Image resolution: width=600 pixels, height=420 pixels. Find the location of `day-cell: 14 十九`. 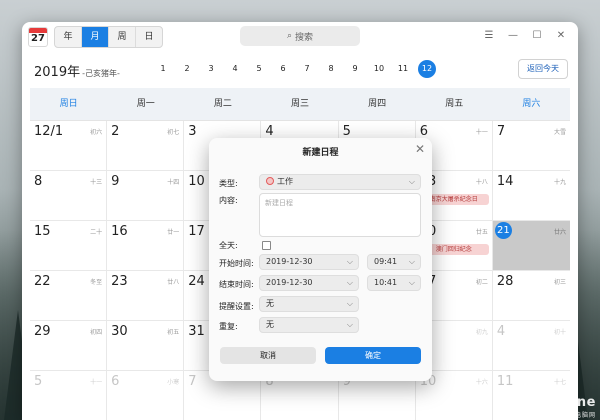

day-cell: 14 十九 is located at coordinates (531, 196).